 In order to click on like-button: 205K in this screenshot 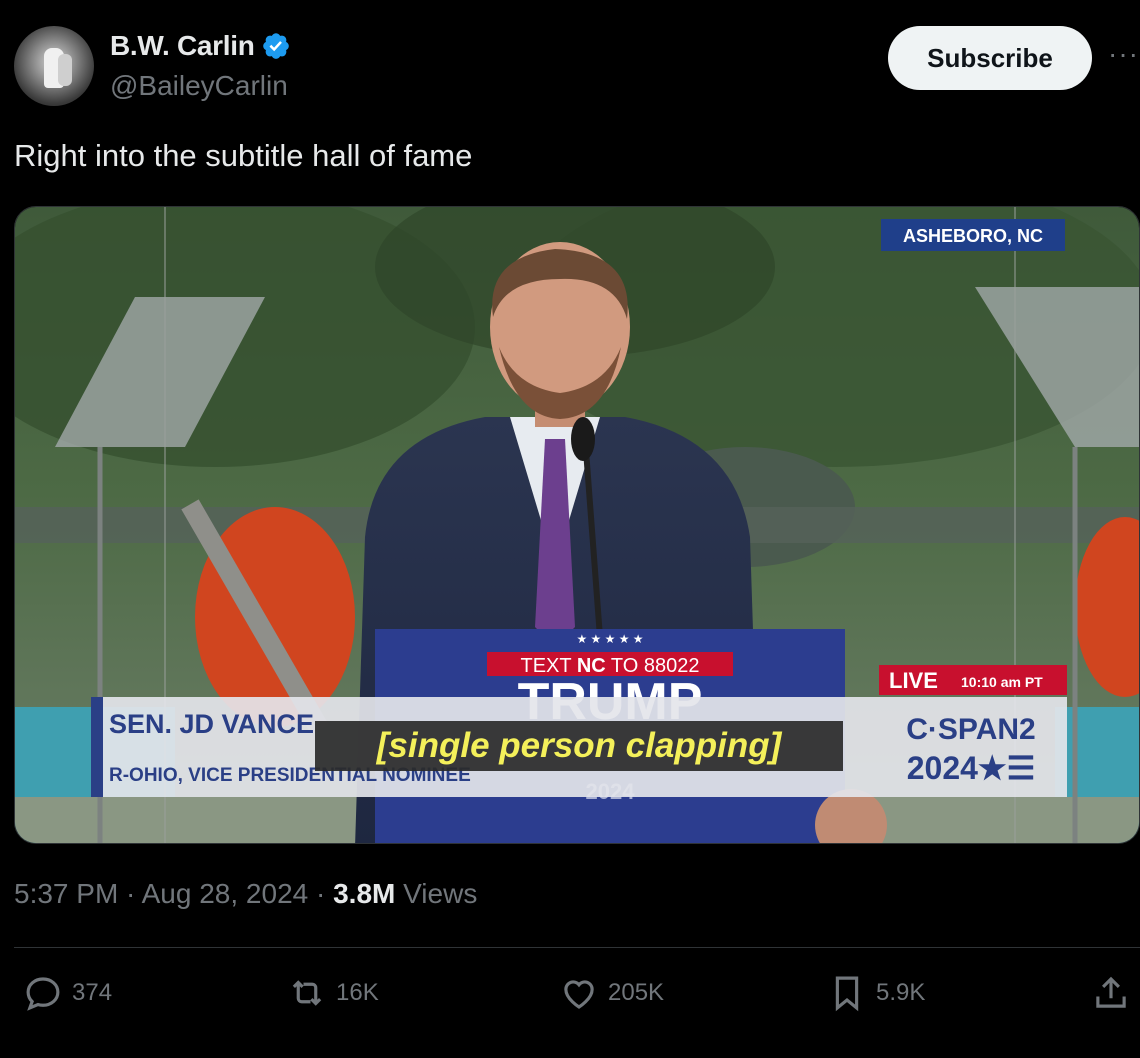, I will do `click(611, 993)`.